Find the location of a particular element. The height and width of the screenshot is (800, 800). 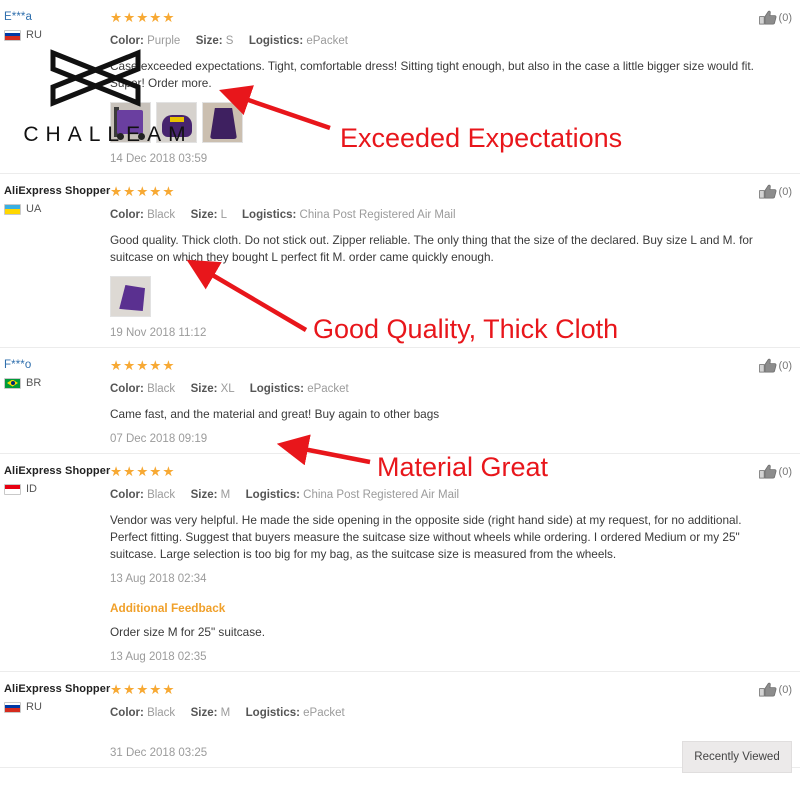

additional-feedback-timestamp: 13 Aug 2018 02:35 is located at coordinates (158, 657).